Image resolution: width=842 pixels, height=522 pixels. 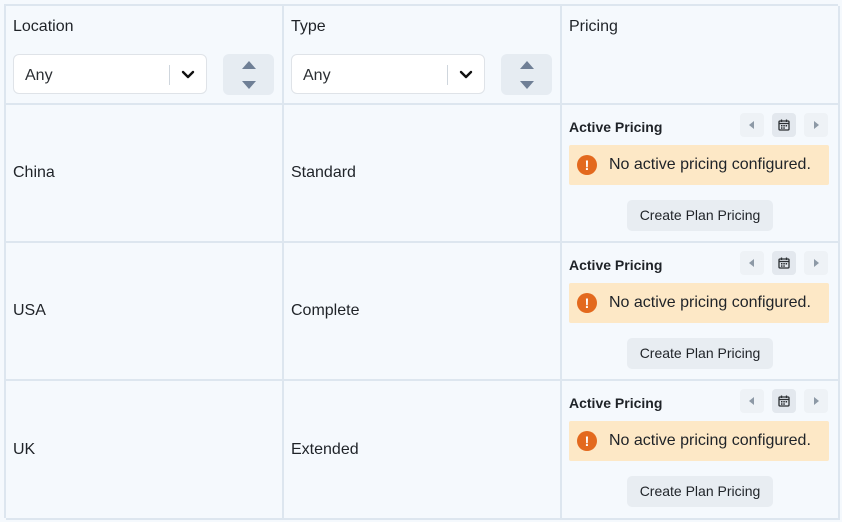 What do you see at coordinates (323, 172) in the screenshot?
I see `type-value: Standard` at bounding box center [323, 172].